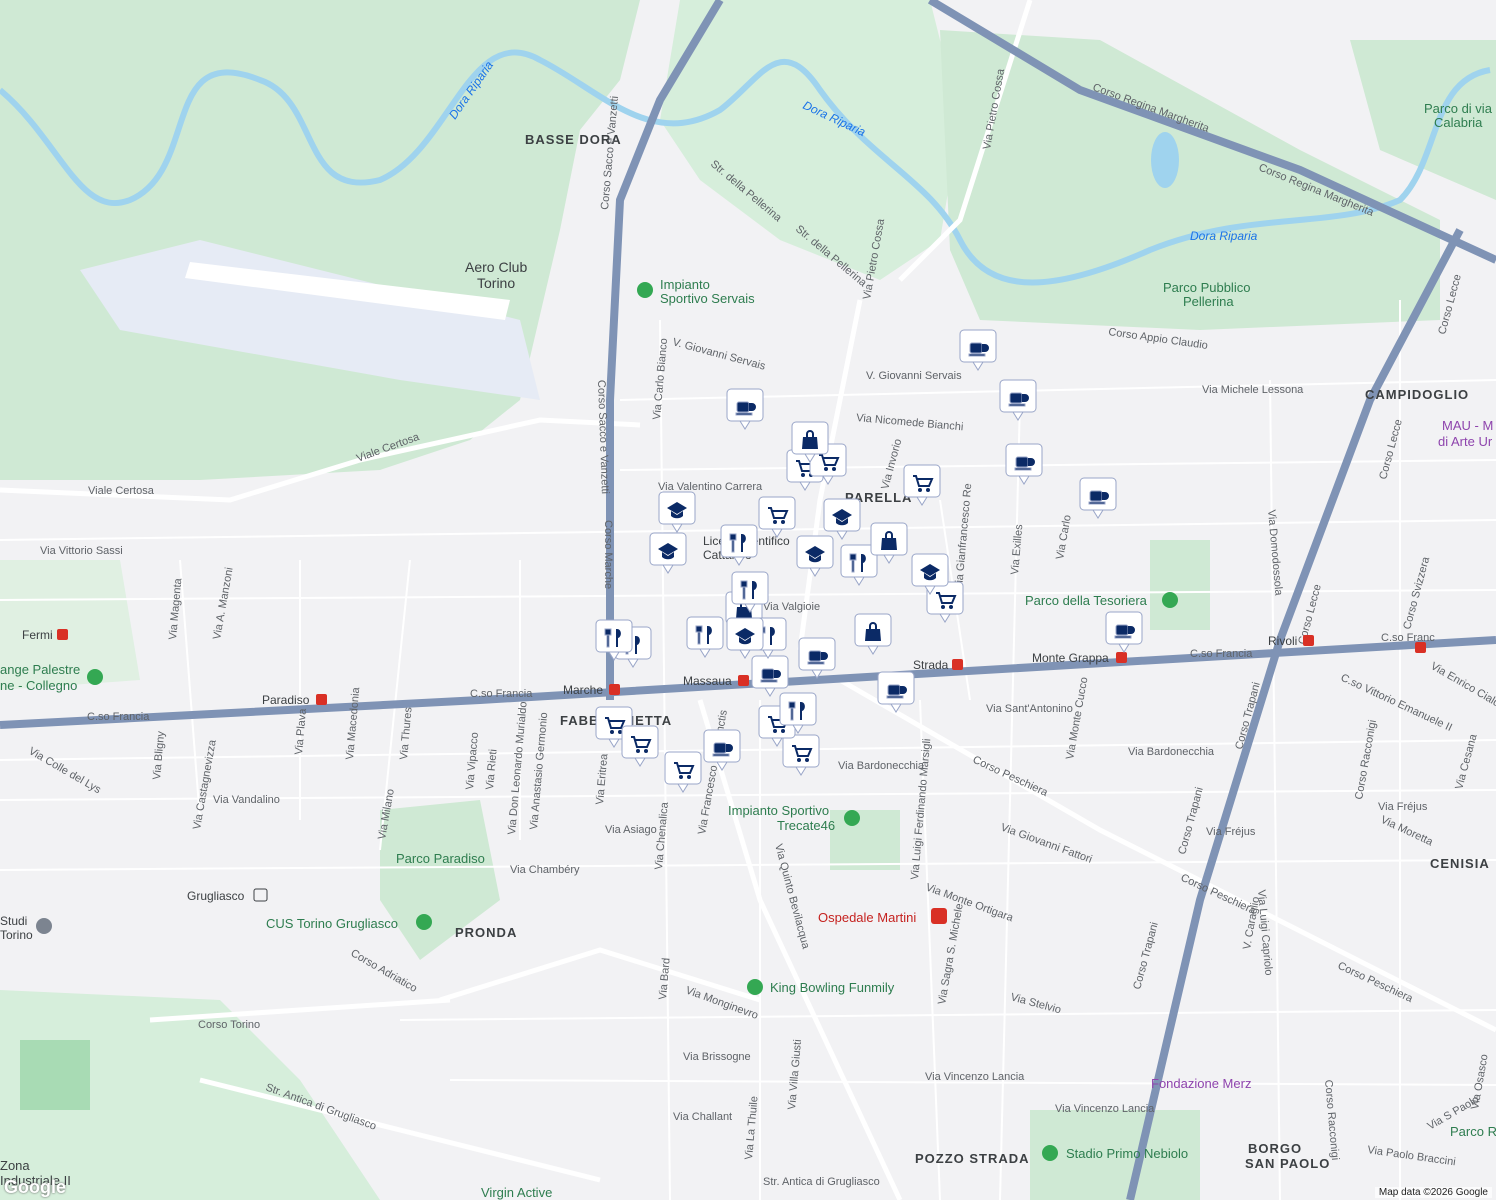  I want to click on svg-text: Via Paolo Braccini, so click(1412, 1156).